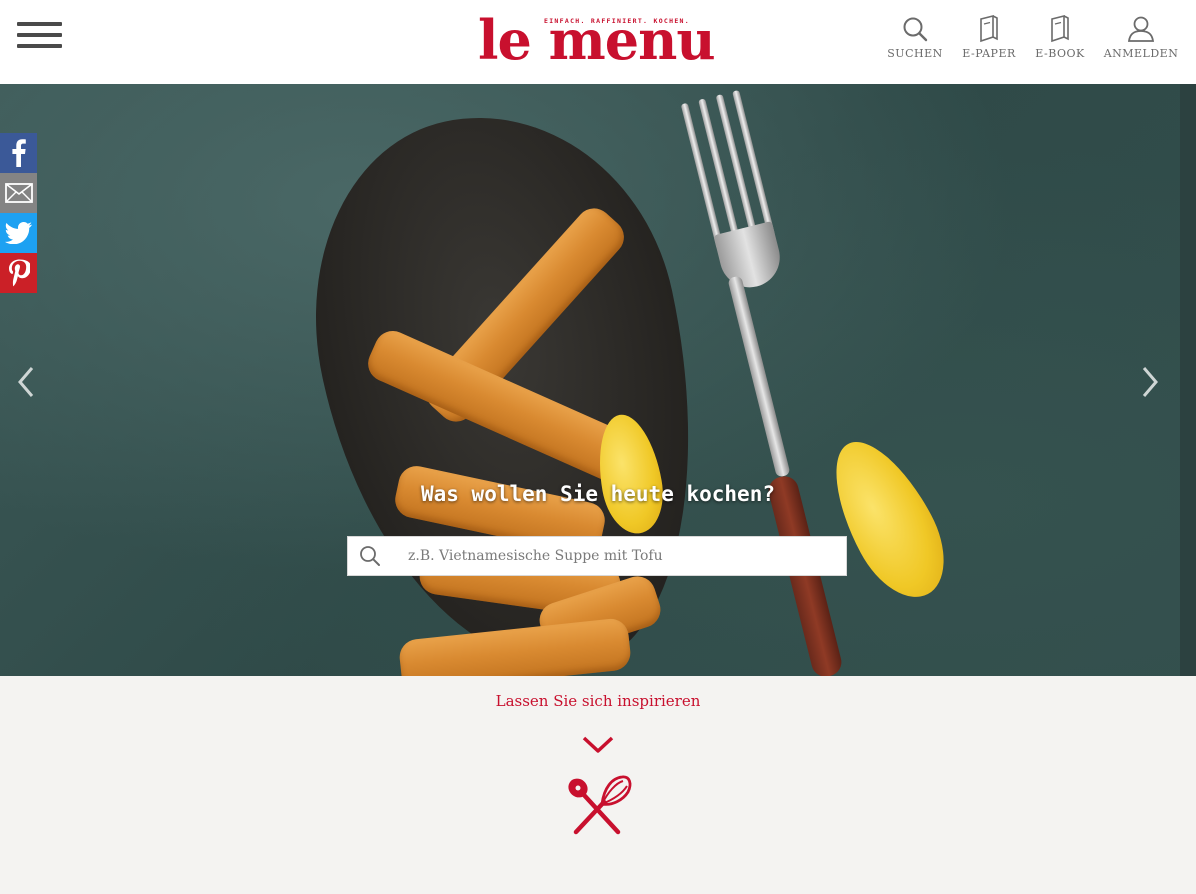  I want to click on nav-epaper-label: E-PAPER, so click(989, 53).